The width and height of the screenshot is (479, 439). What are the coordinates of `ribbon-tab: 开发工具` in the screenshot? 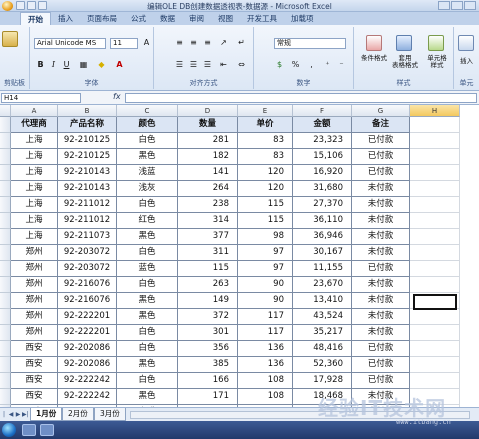 It's located at (262, 18).